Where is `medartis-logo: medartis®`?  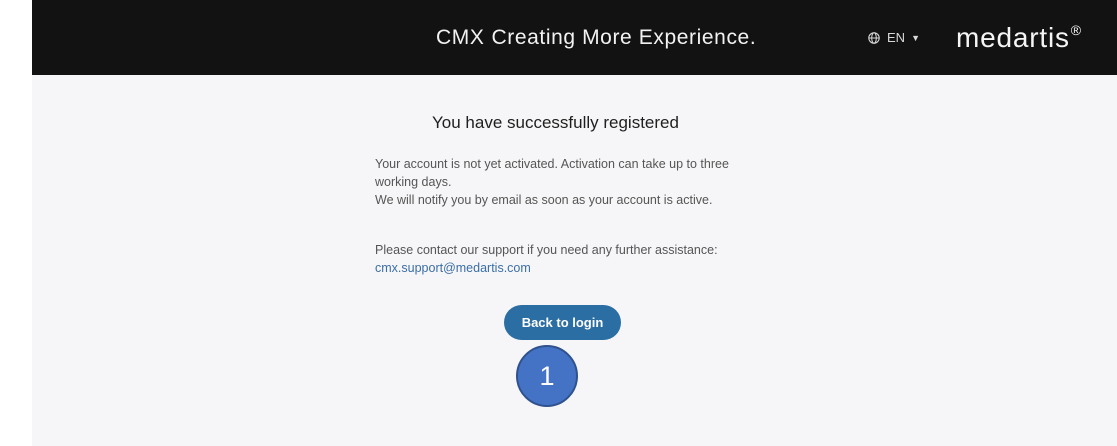 medartis-logo: medartis® is located at coordinates (1019, 38).